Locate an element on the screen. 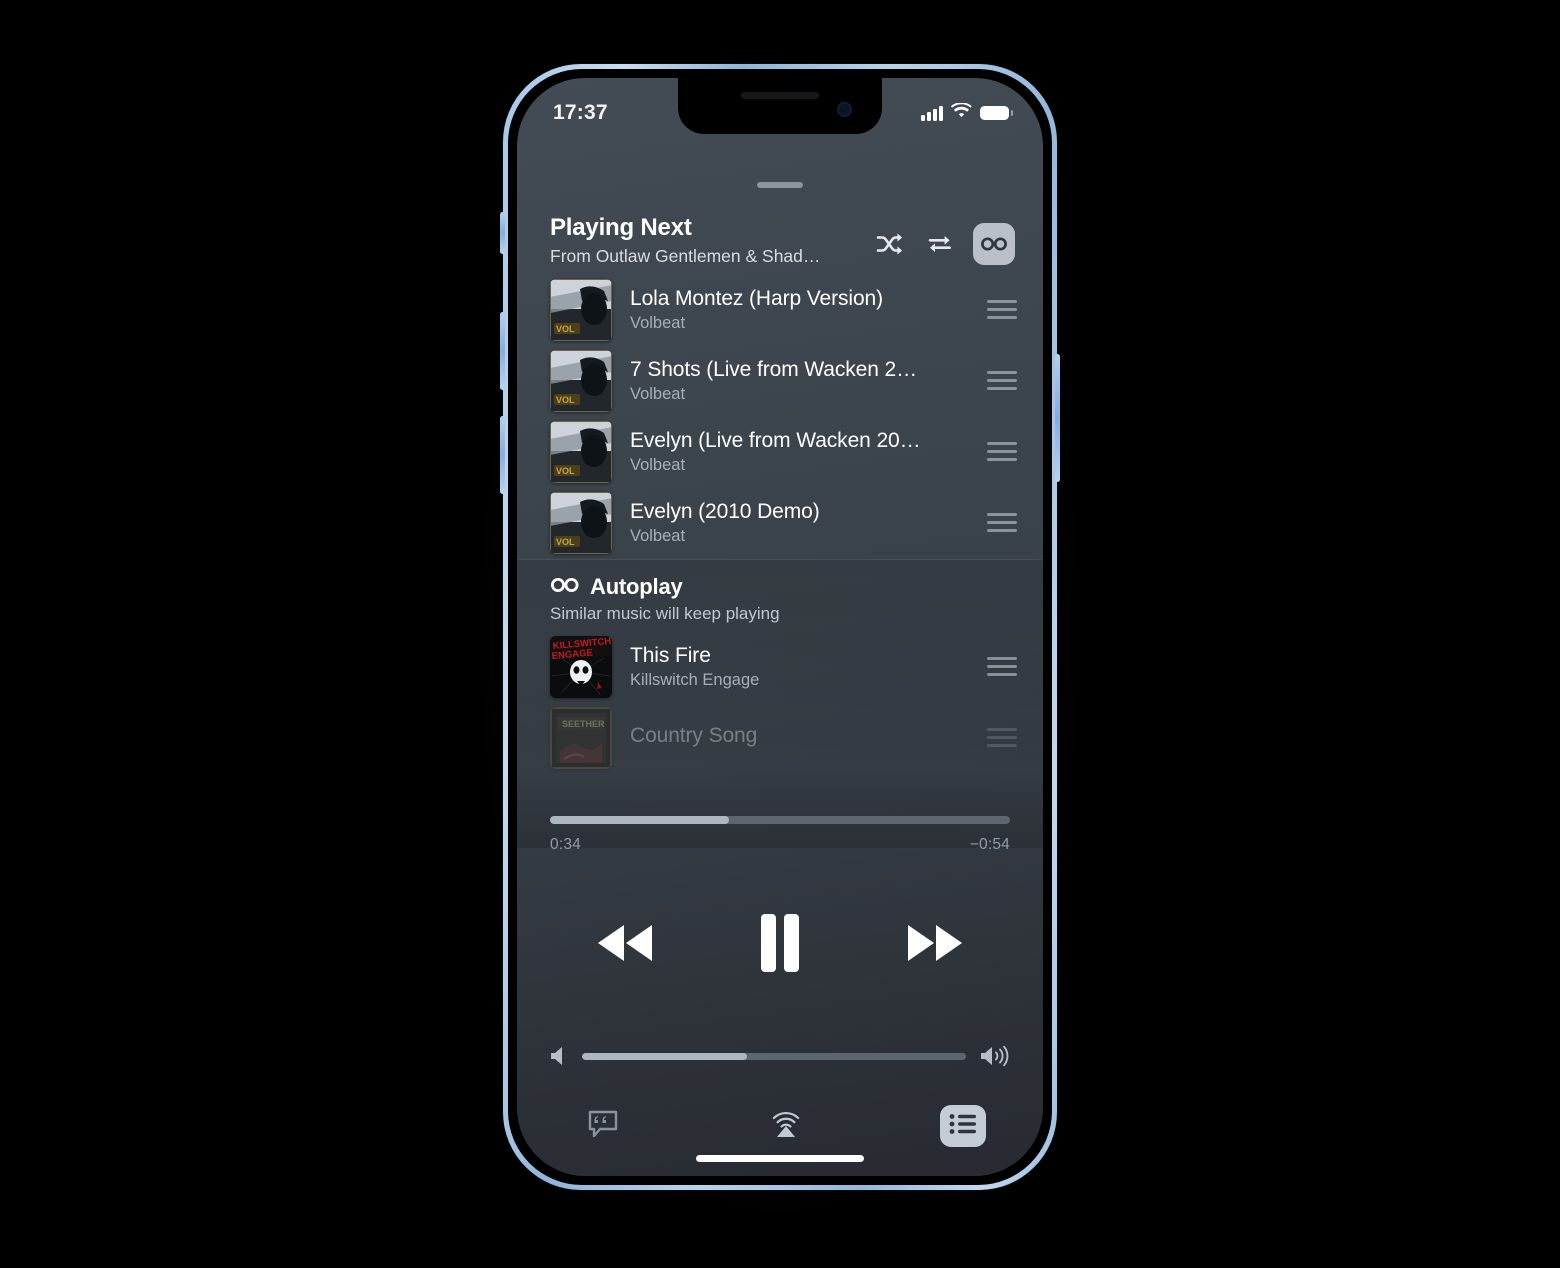 The height and width of the screenshot is (1268, 1560). airplay-button is located at coordinates (786, 1126).